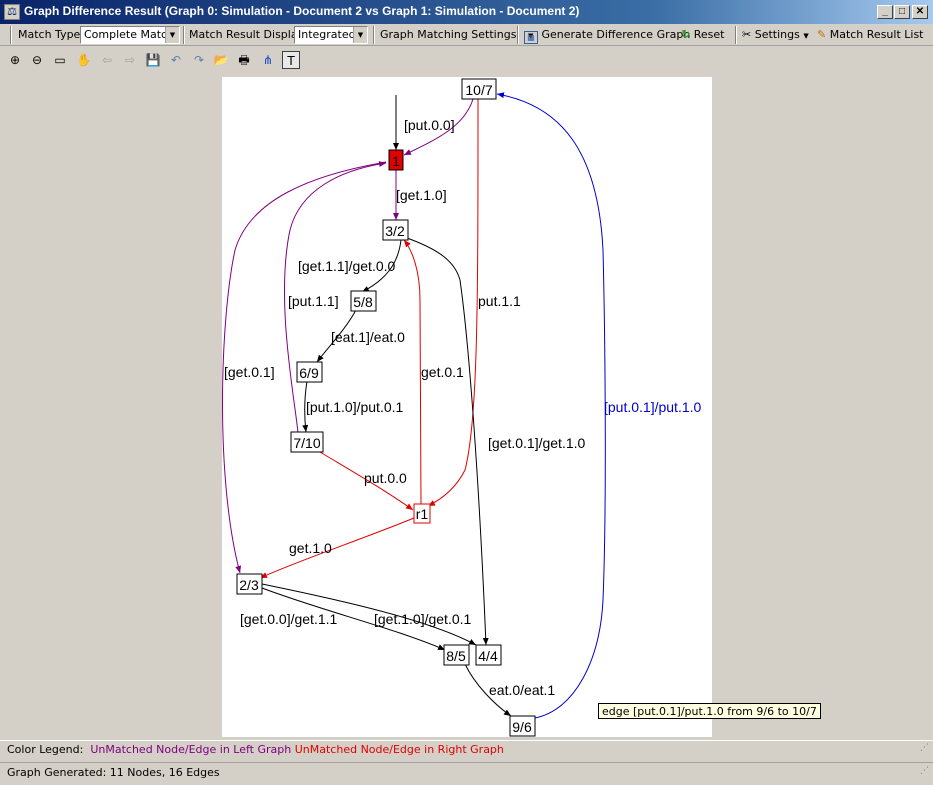 The width and height of the screenshot is (933, 785). I want to click on node-label: 6/9, so click(309, 373).